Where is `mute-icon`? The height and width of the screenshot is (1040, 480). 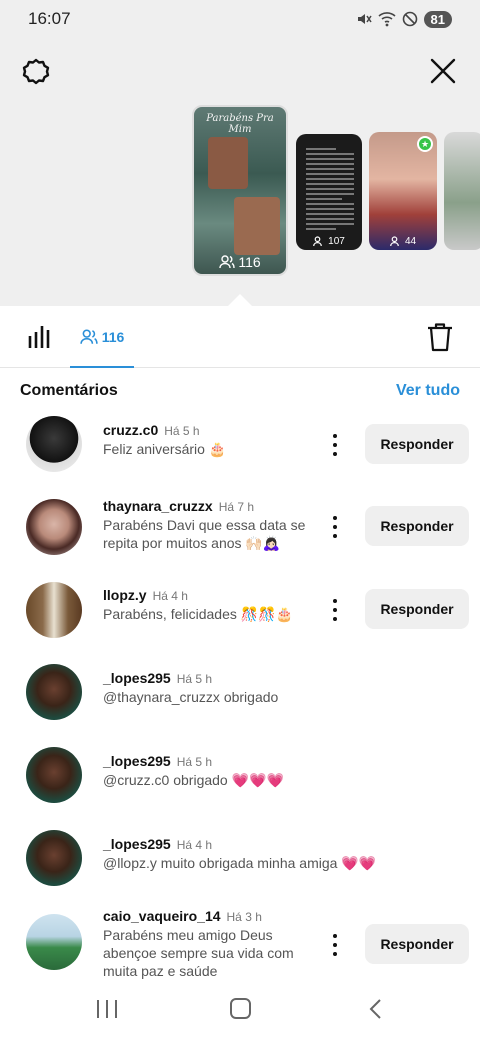 mute-icon is located at coordinates (364, 19).